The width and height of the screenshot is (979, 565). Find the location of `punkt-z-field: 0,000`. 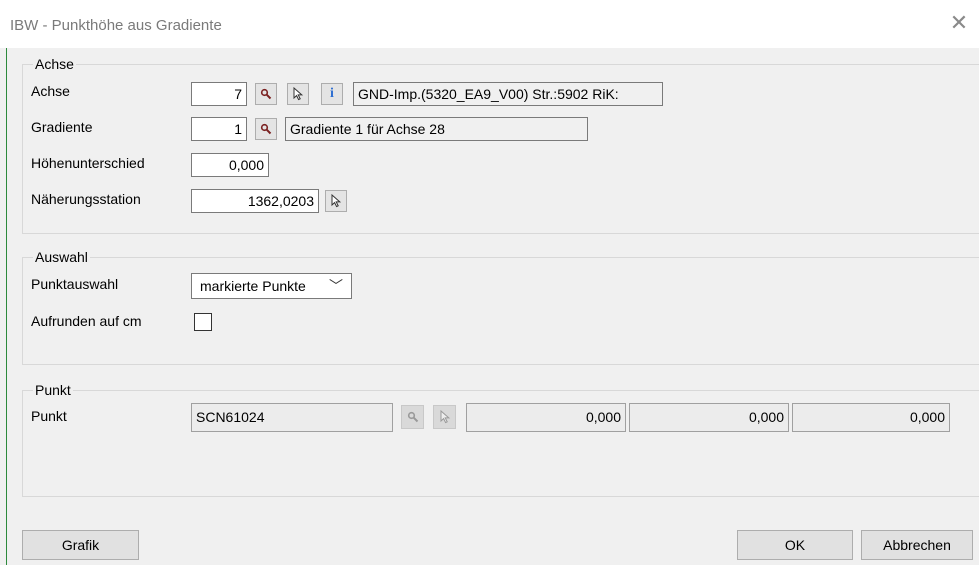

punkt-z-field: 0,000 is located at coordinates (871, 417).